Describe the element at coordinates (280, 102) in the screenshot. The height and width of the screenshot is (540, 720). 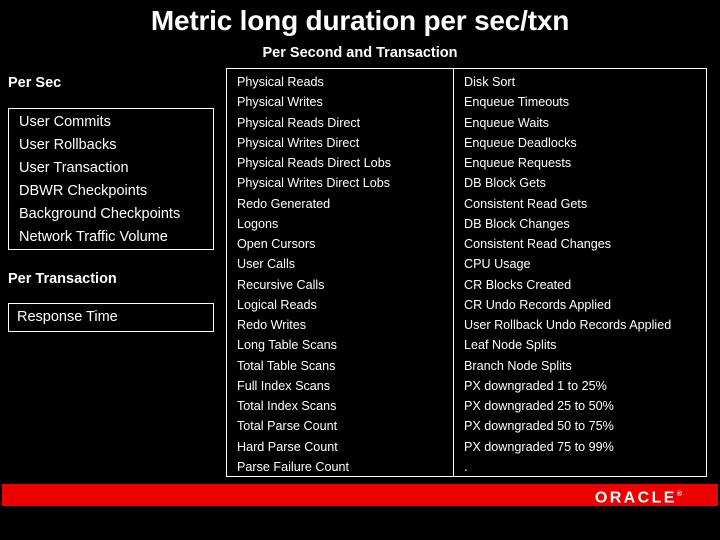
I see `list-item: Physical Writes` at that location.